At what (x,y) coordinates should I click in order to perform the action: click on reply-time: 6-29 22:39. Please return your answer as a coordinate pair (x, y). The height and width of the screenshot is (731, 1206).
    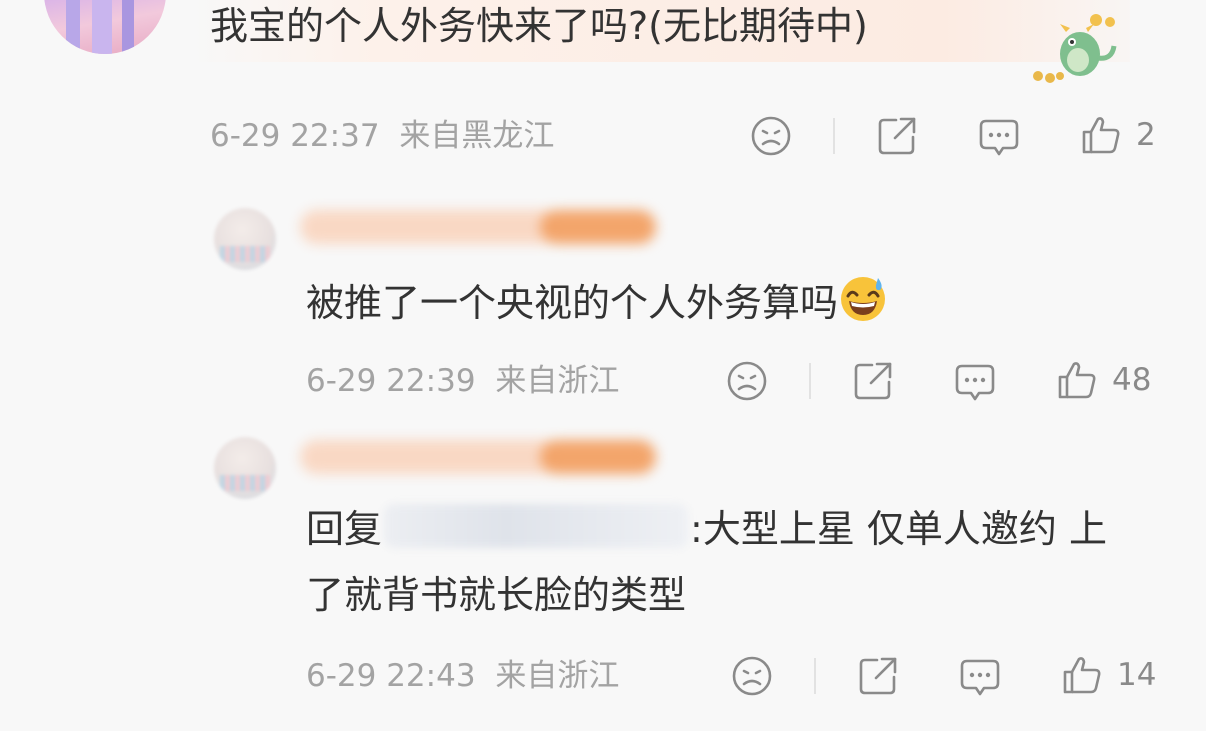
    Looking at the image, I should click on (391, 381).